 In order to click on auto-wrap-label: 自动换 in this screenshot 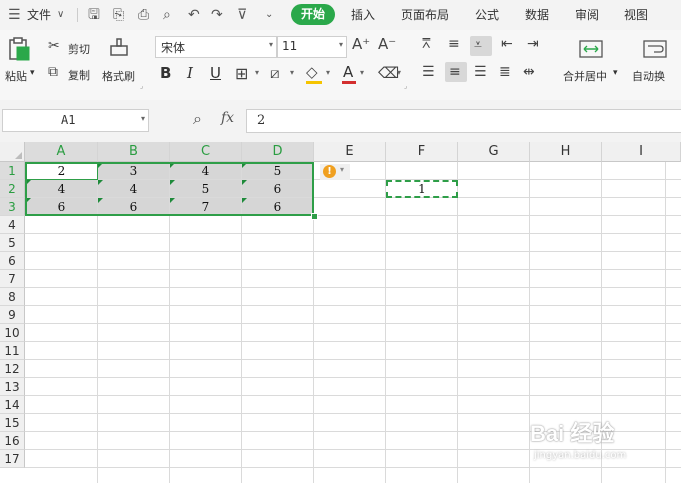, I will do `click(648, 76)`.